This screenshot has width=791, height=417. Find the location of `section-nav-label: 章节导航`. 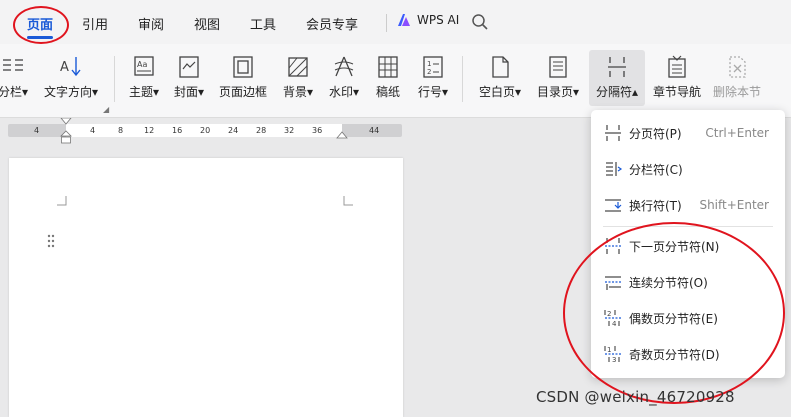

section-nav-label: 章节导航 is located at coordinates (676, 92).